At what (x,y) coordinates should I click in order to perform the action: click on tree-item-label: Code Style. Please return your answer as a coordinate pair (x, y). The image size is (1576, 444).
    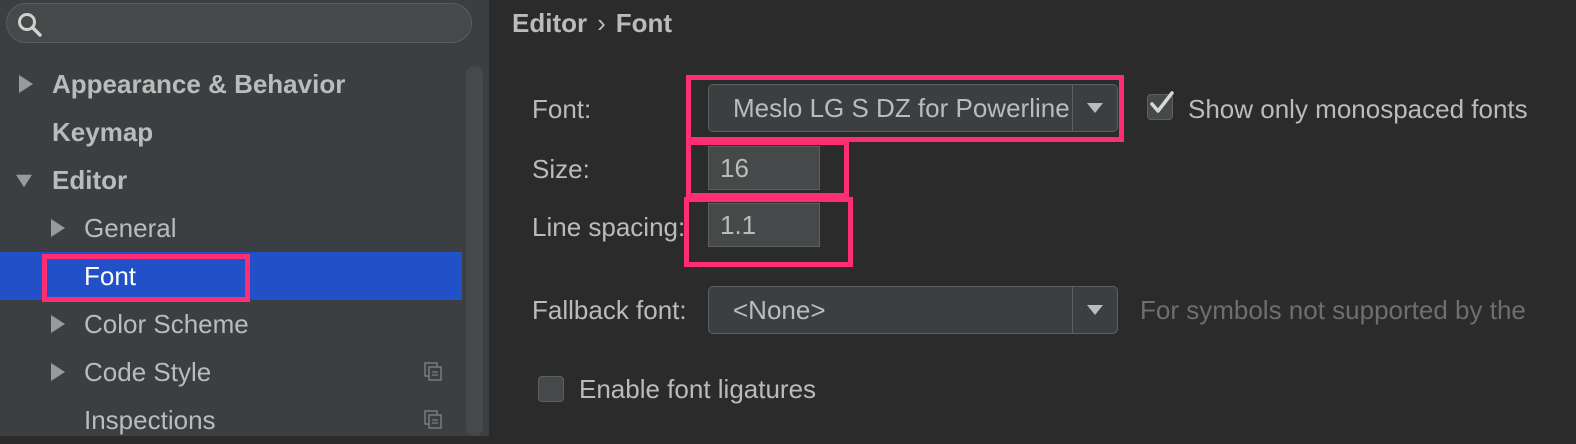
    Looking at the image, I should click on (148, 372).